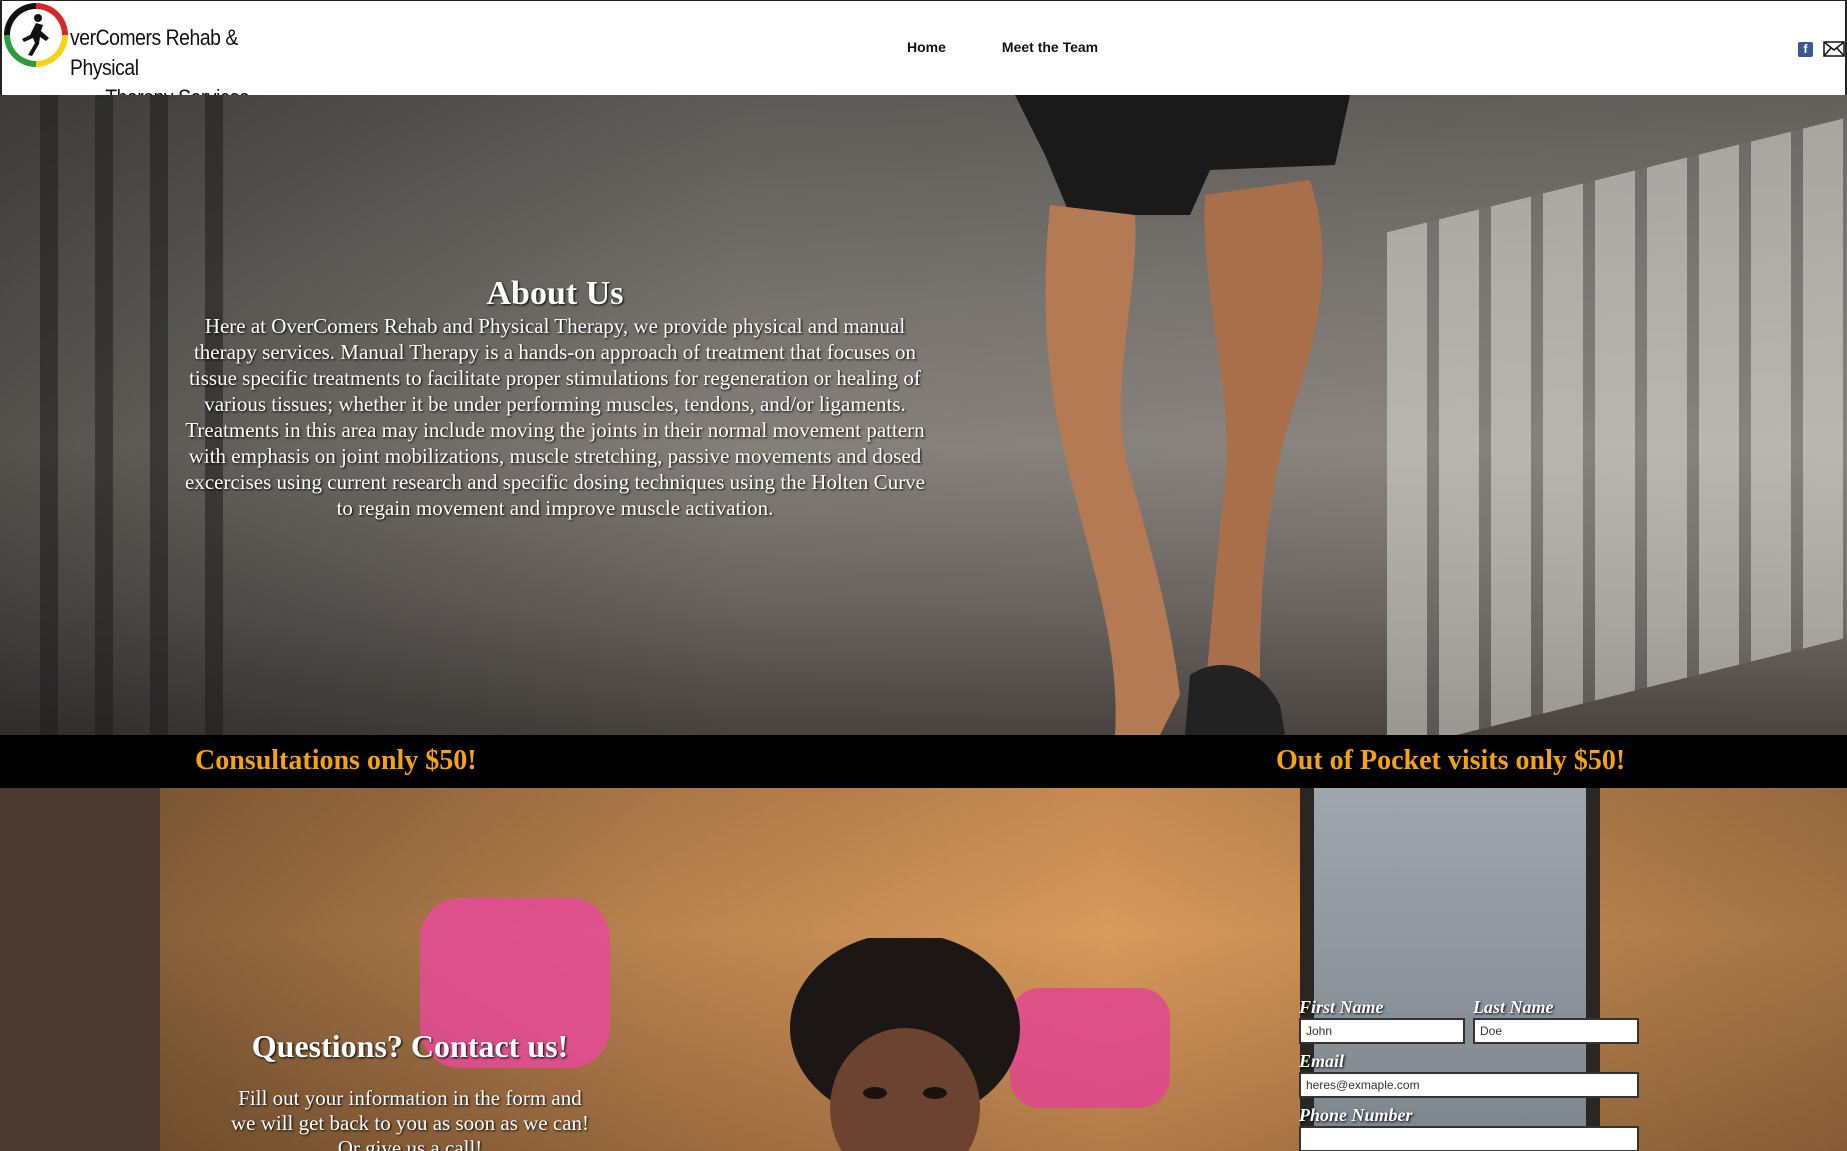  I want to click on first-name-label: First Name, so click(1341, 1007).